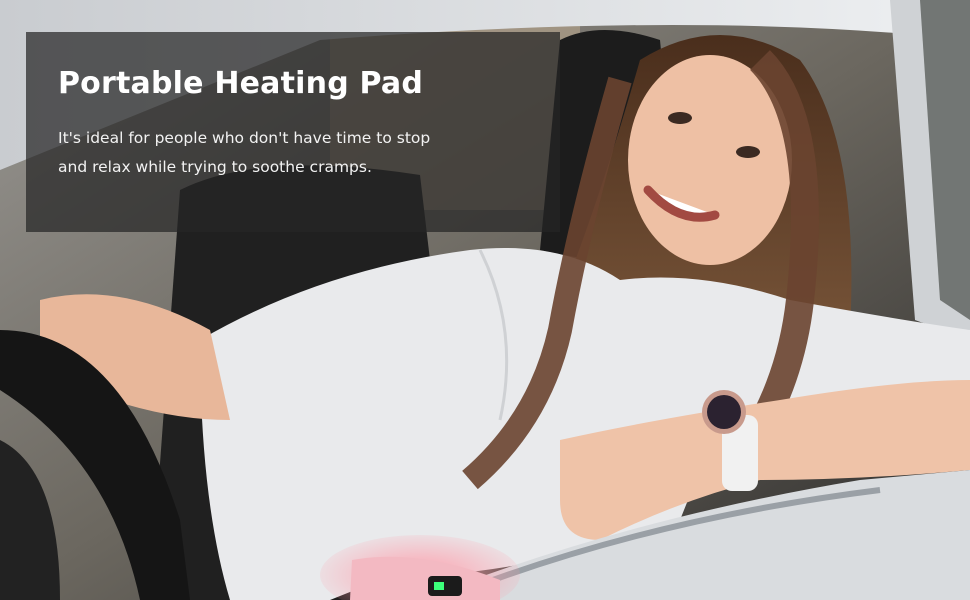 The image size is (970, 600). I want to click on digital-display-icon, so click(445, 586).